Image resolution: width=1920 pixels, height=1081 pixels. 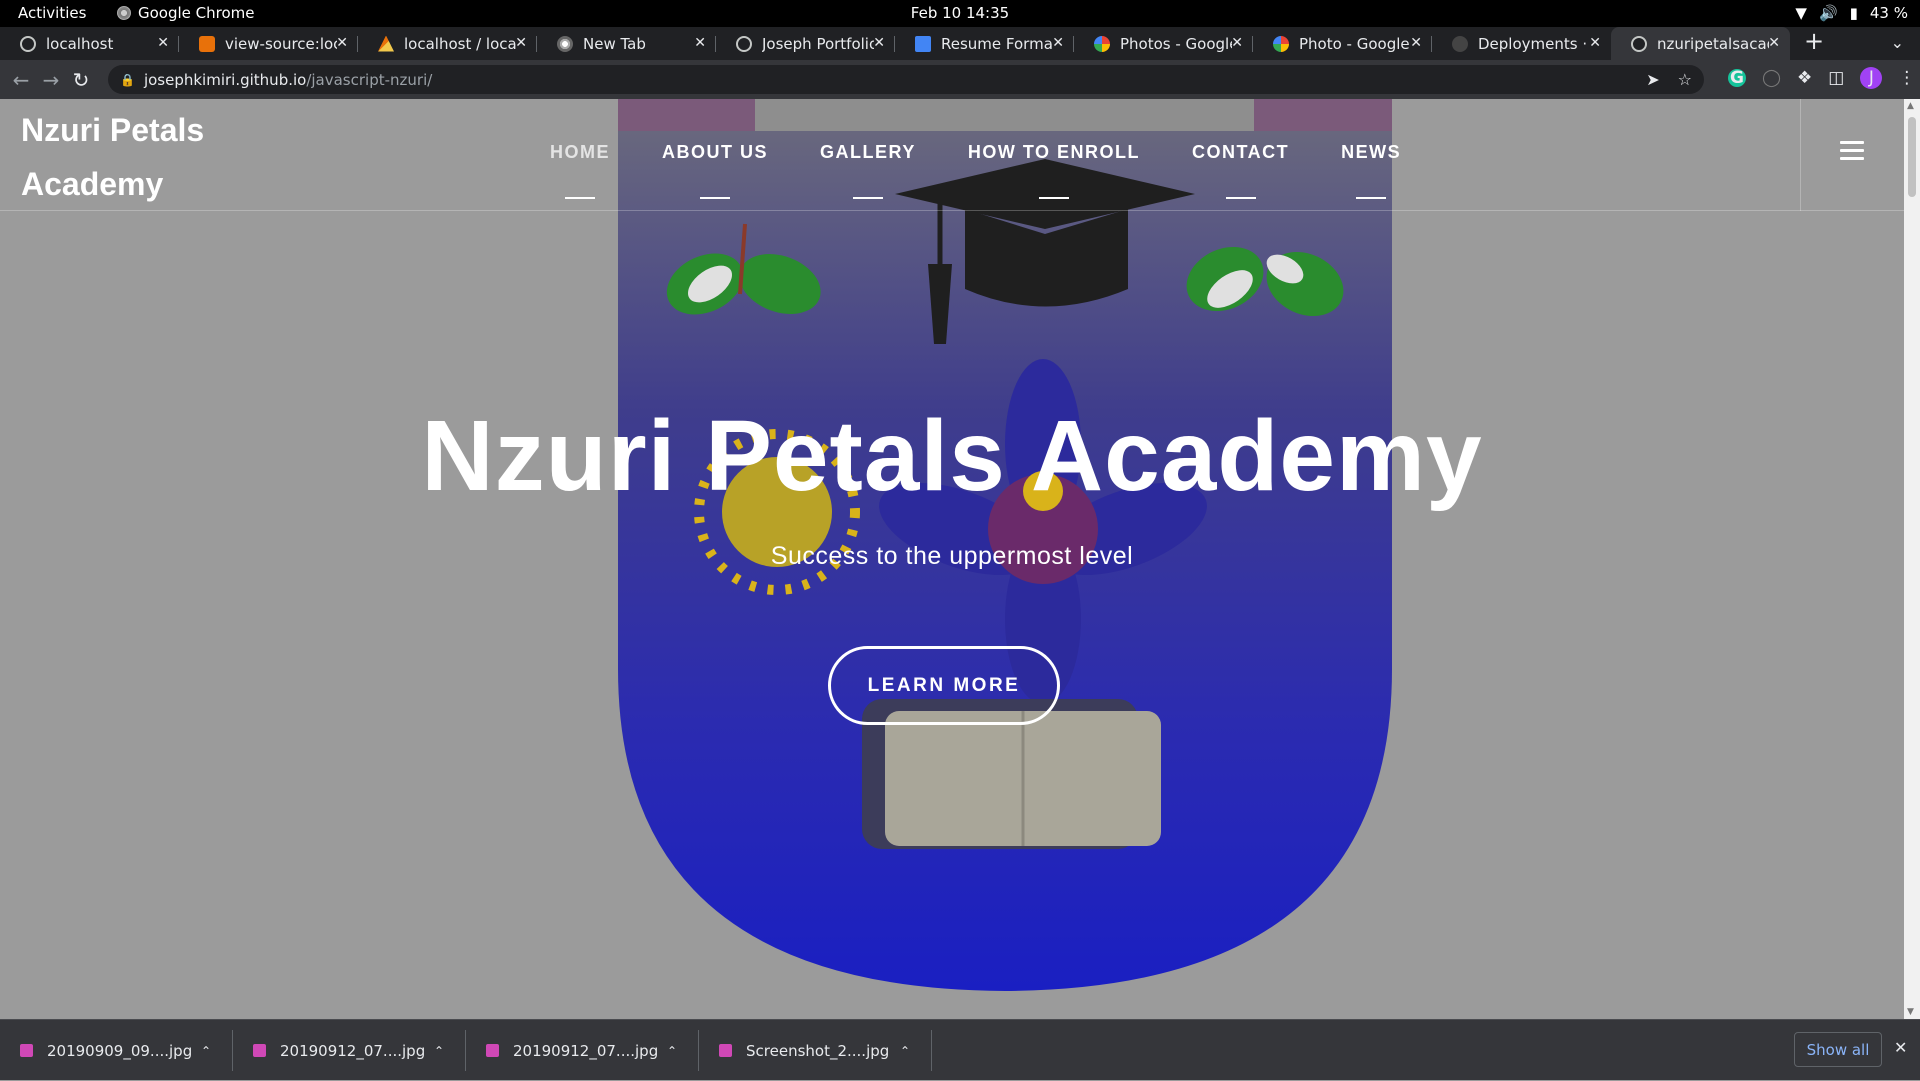 I want to click on github-icon, so click(x=1460, y=43).